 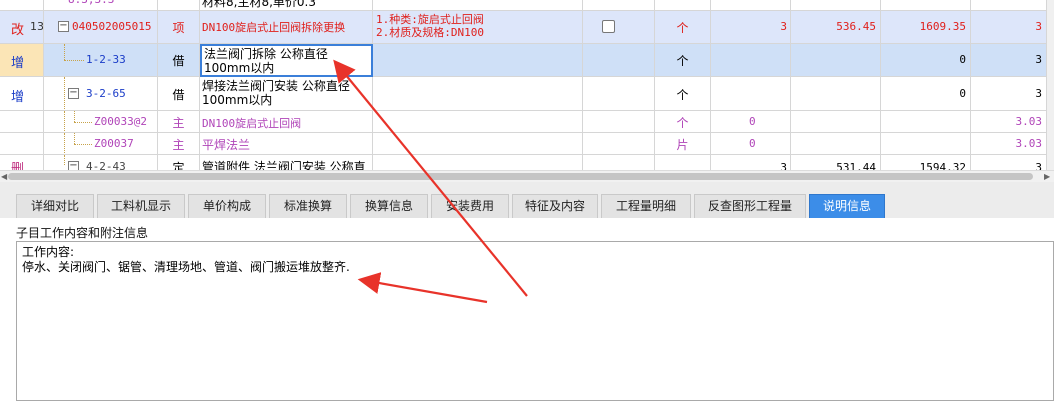 I want to click on row-code: Z00033@2, so click(x=120, y=121).